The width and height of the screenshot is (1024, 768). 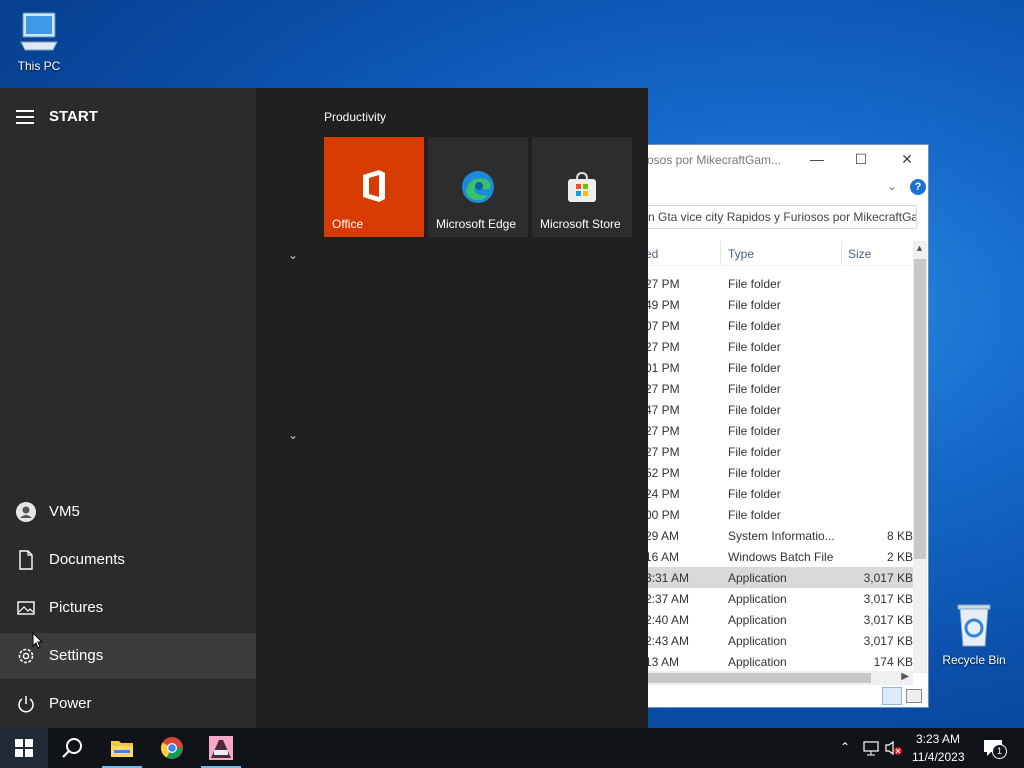 What do you see at coordinates (667, 599) in the screenshot?
I see `row-date-modified: 2:37 AM` at bounding box center [667, 599].